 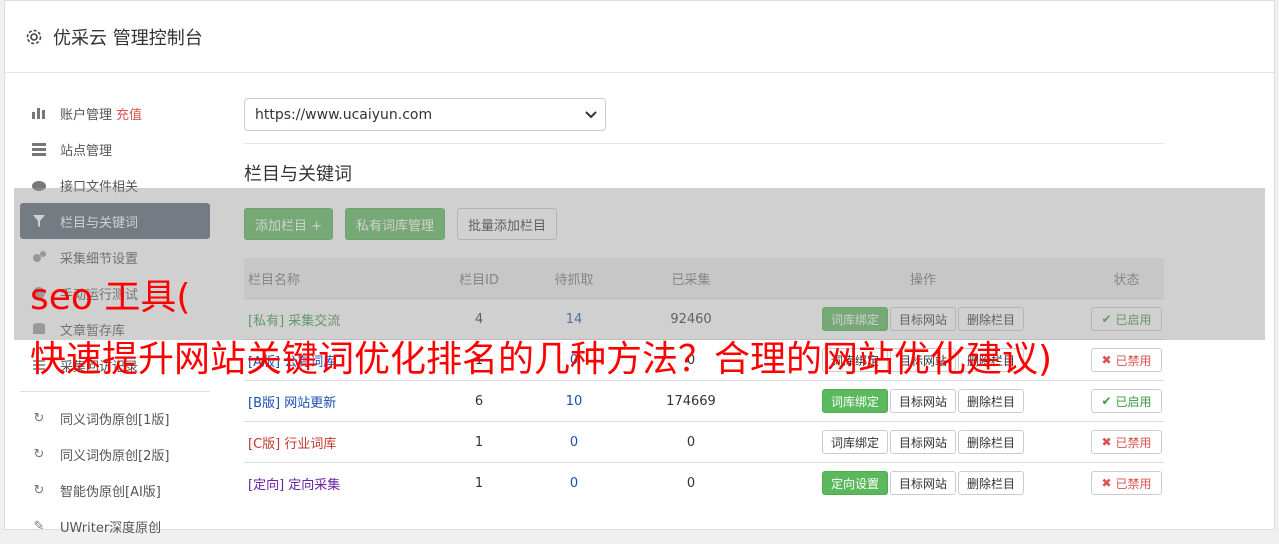 I want to click on column-tag: [定向], so click(x=266, y=485).